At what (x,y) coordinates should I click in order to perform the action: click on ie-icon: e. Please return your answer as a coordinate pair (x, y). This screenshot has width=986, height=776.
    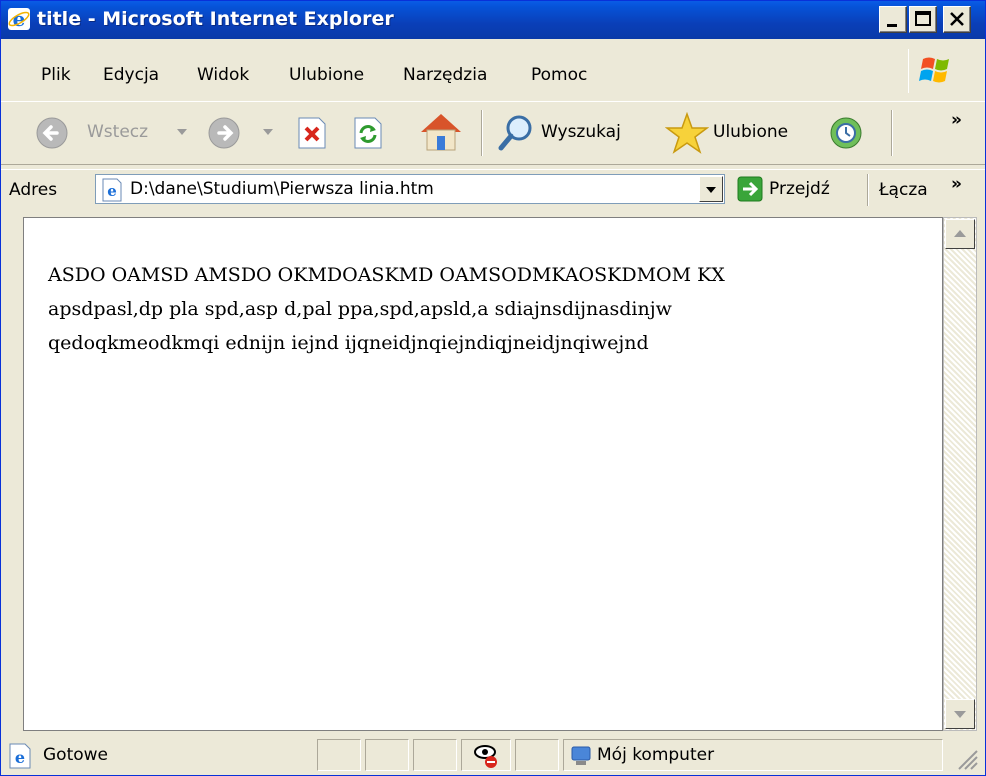
    Looking at the image, I should click on (19, 19).